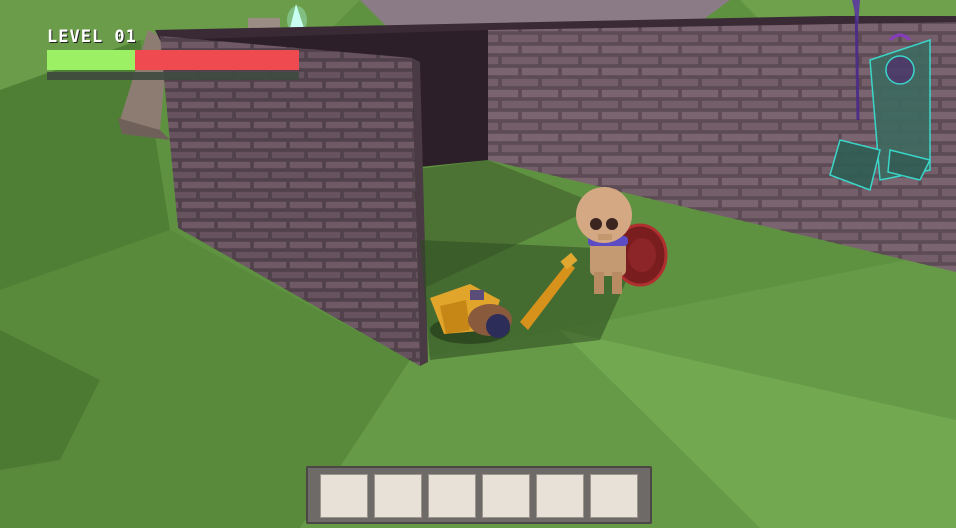  What do you see at coordinates (91, 60) in the screenshot?
I see `health-bar-fill` at bounding box center [91, 60].